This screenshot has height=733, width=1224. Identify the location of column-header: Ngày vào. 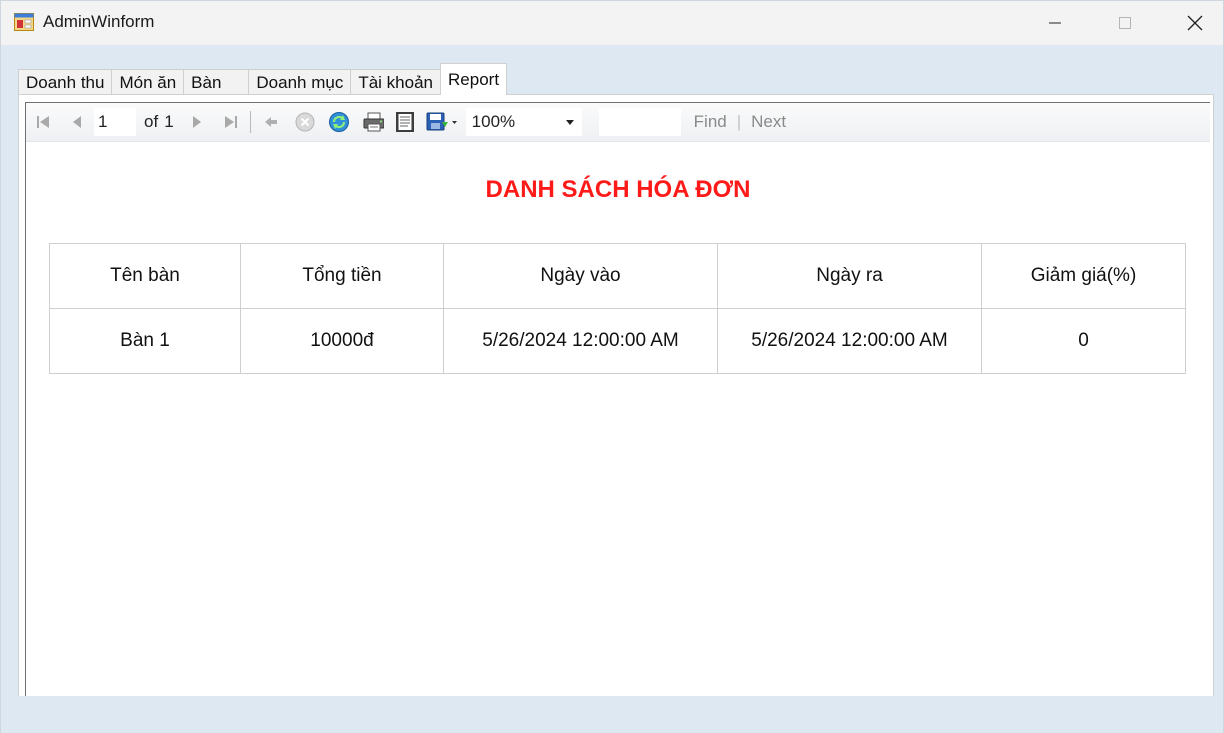
(580, 276).